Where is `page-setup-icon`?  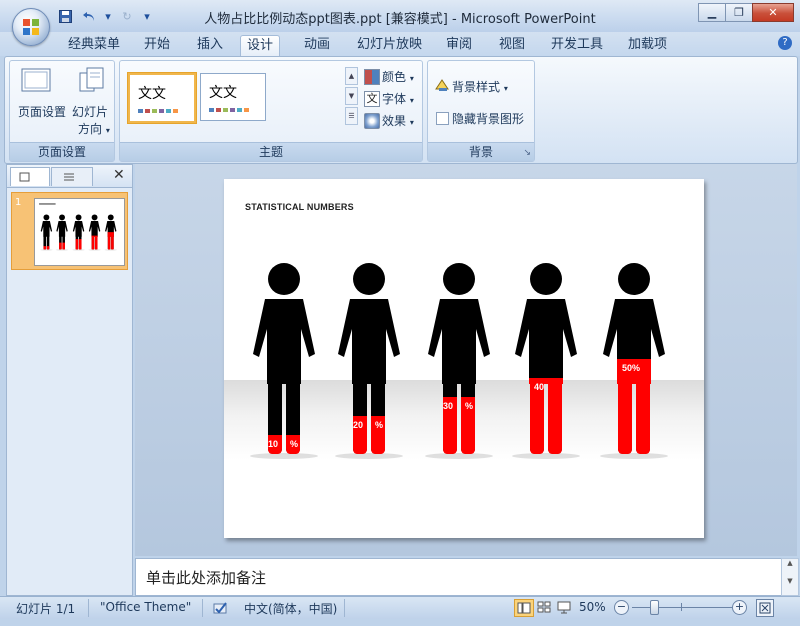 page-setup-icon is located at coordinates (36, 80).